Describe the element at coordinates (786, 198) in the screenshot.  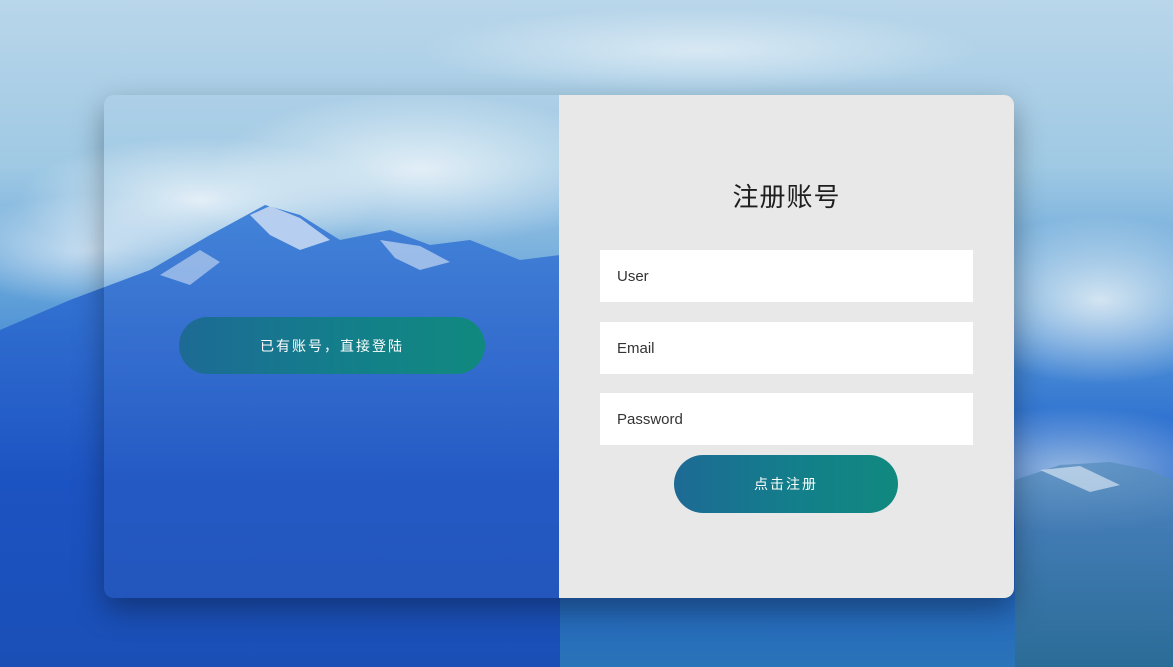
I see `register-title: 注册账号` at that location.